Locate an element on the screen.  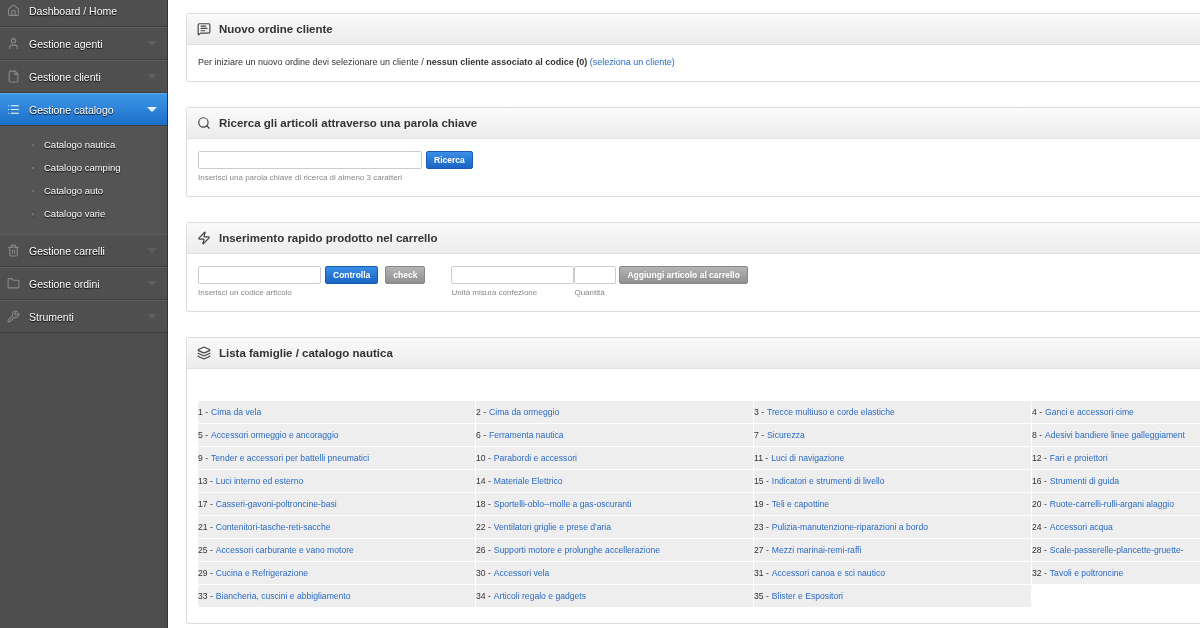
family-link: Scale-passerelle-plancette-gruette- is located at coordinates (1116, 550).